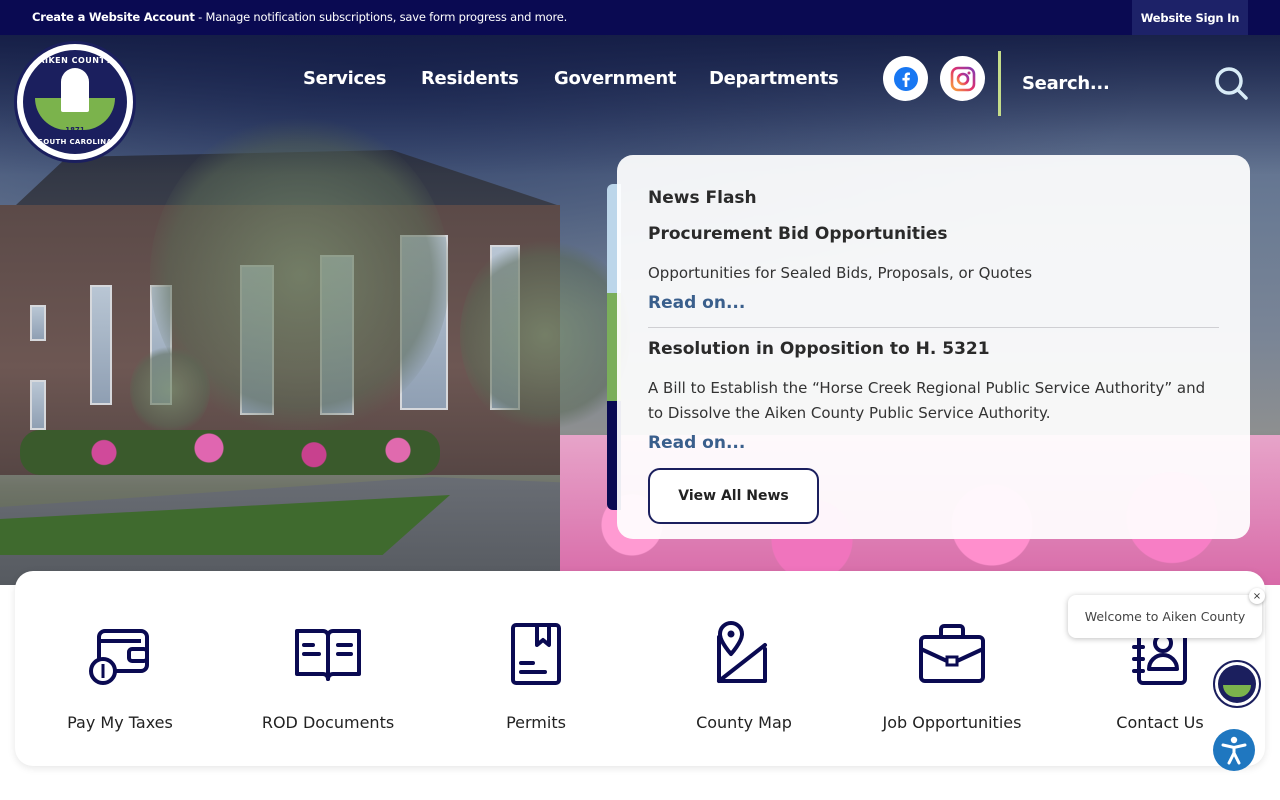 Image resolution: width=1280 pixels, height=800 pixels. I want to click on instagram-icon, so click(962, 78).